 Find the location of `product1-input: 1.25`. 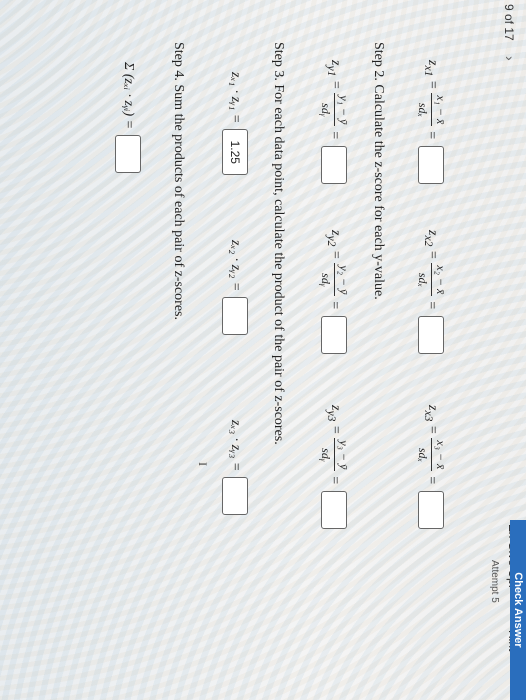

product1-input: 1.25 is located at coordinates (235, 152).